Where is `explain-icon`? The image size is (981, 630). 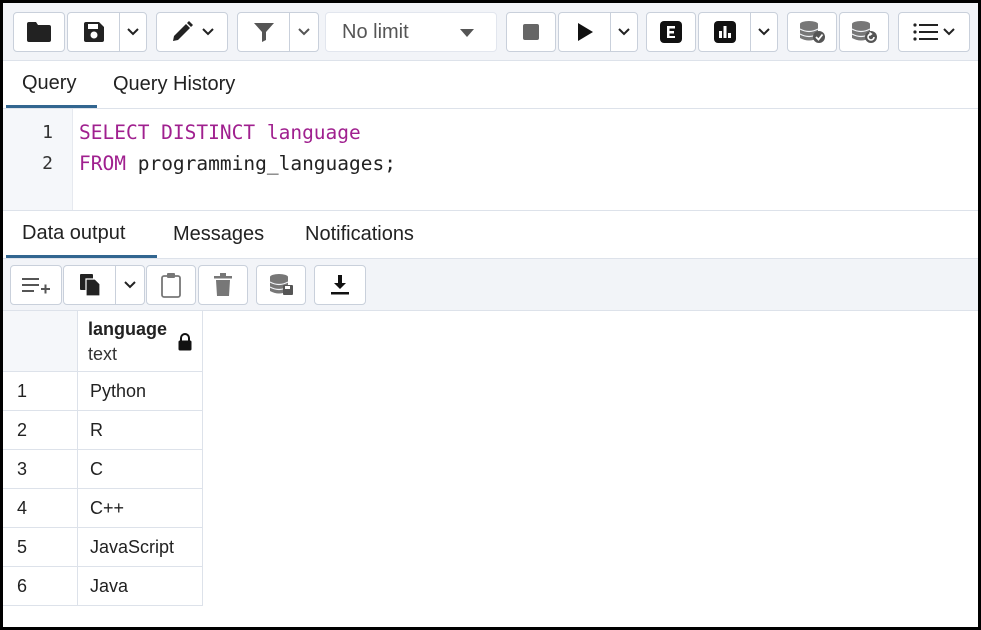 explain-icon is located at coordinates (671, 32).